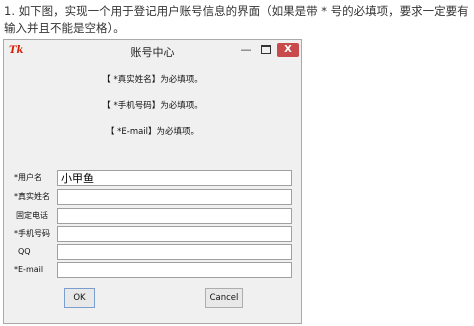  What do you see at coordinates (246, 50) in the screenshot?
I see `minimize-button: —` at bounding box center [246, 50].